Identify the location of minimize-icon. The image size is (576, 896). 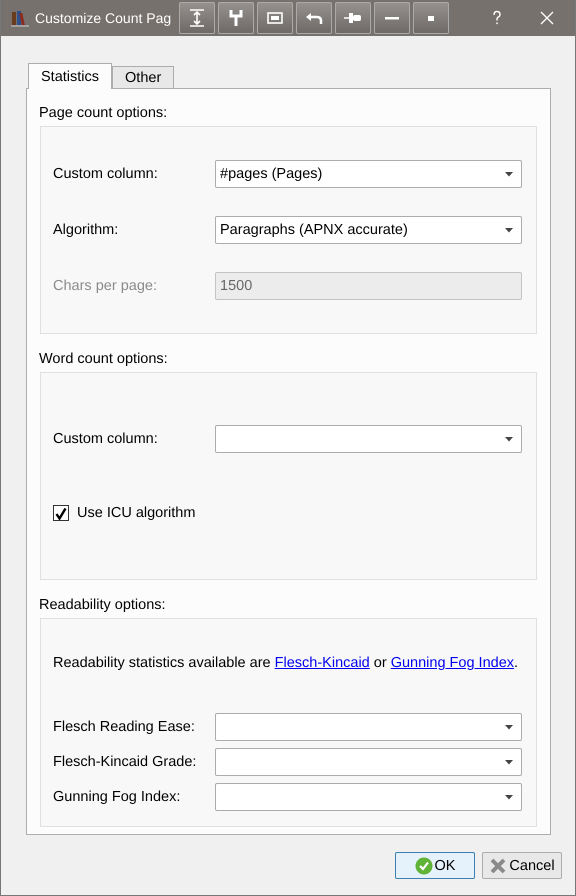
(392, 18).